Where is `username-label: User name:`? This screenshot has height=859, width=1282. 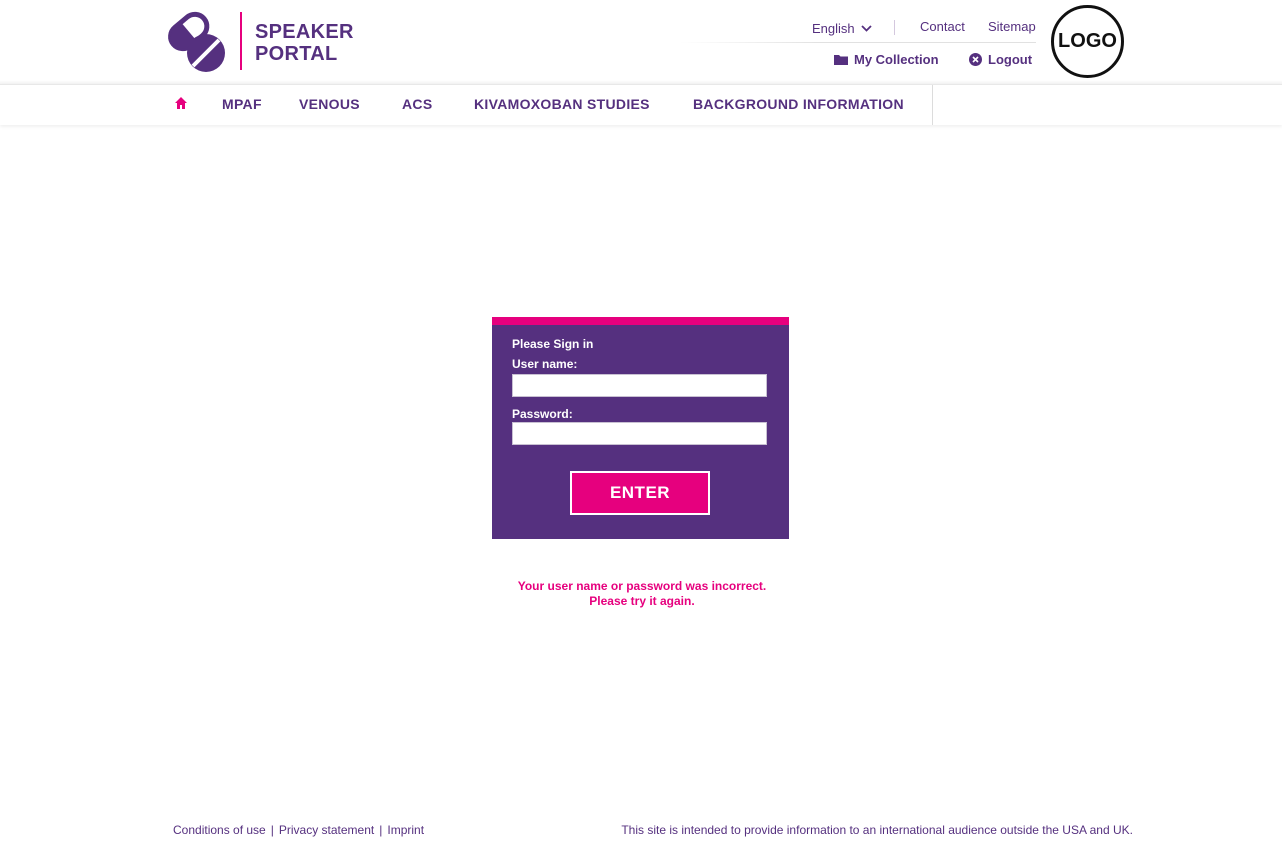
username-label: User name: is located at coordinates (545, 364).